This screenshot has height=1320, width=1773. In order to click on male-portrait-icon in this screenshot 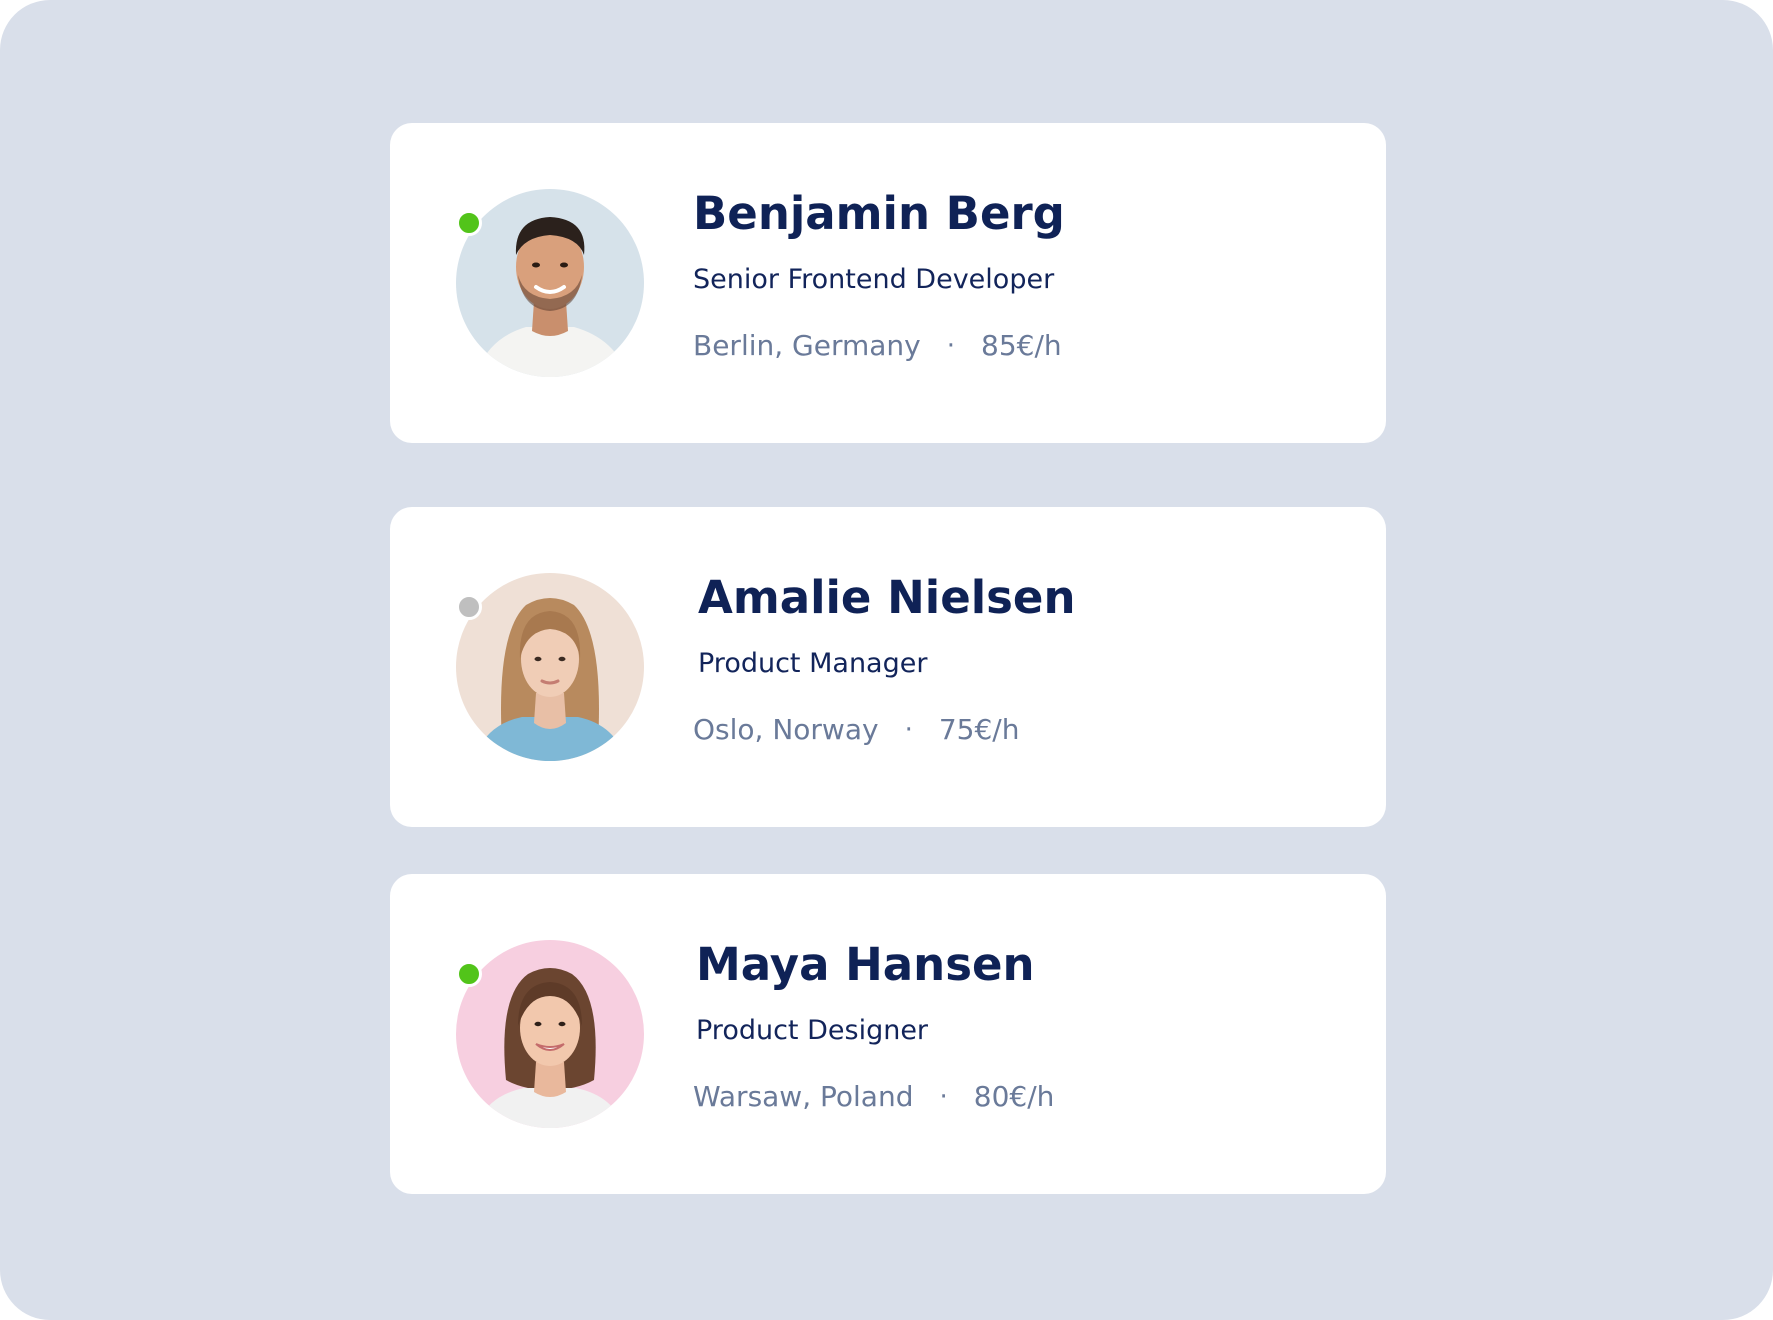, I will do `click(550, 283)`.